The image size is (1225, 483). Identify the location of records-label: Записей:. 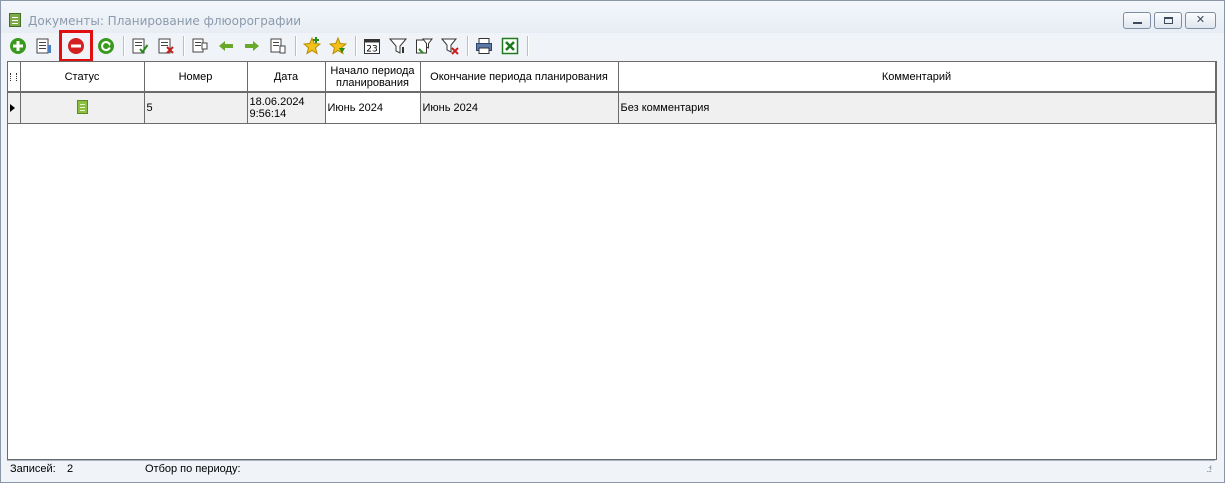
(33, 469).